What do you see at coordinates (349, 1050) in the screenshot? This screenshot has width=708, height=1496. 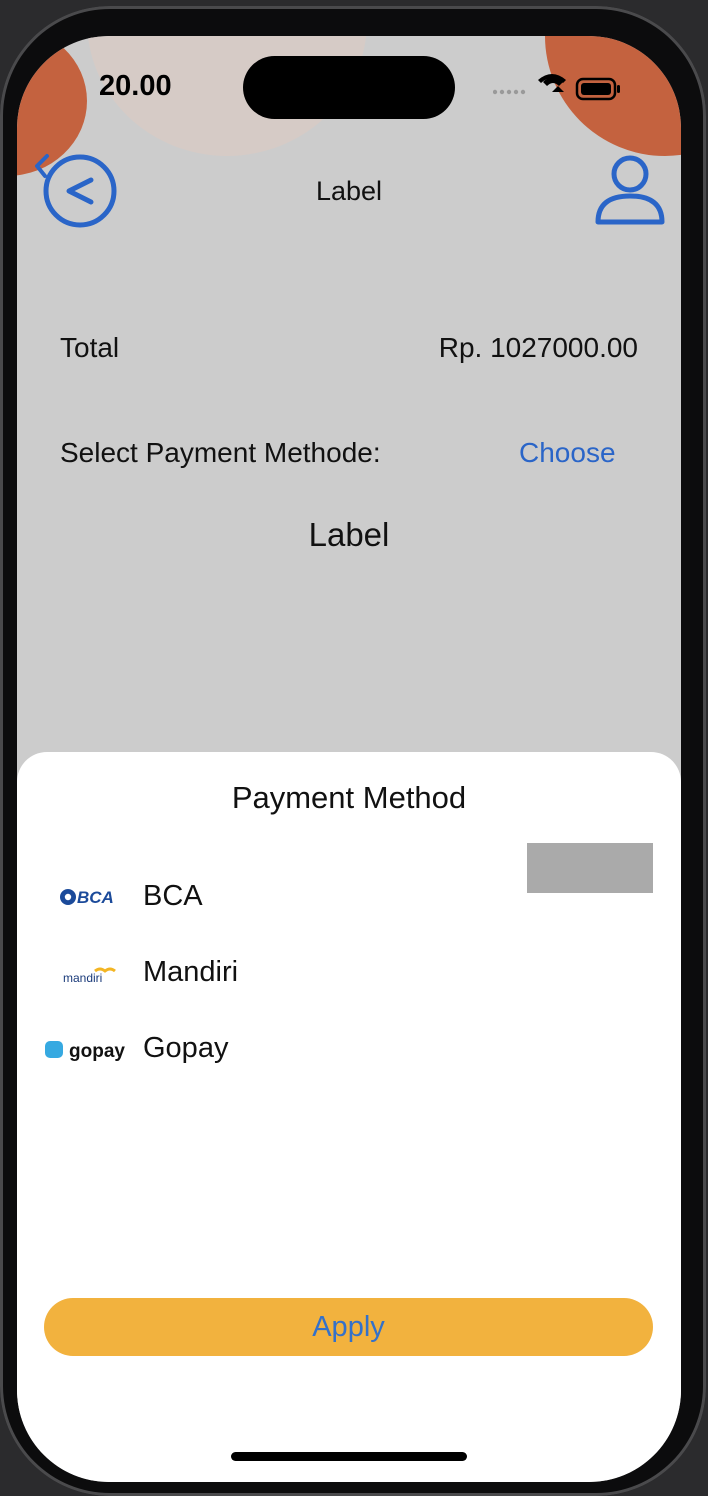 I see `payment-option-gopay: gopay Gopay` at bounding box center [349, 1050].